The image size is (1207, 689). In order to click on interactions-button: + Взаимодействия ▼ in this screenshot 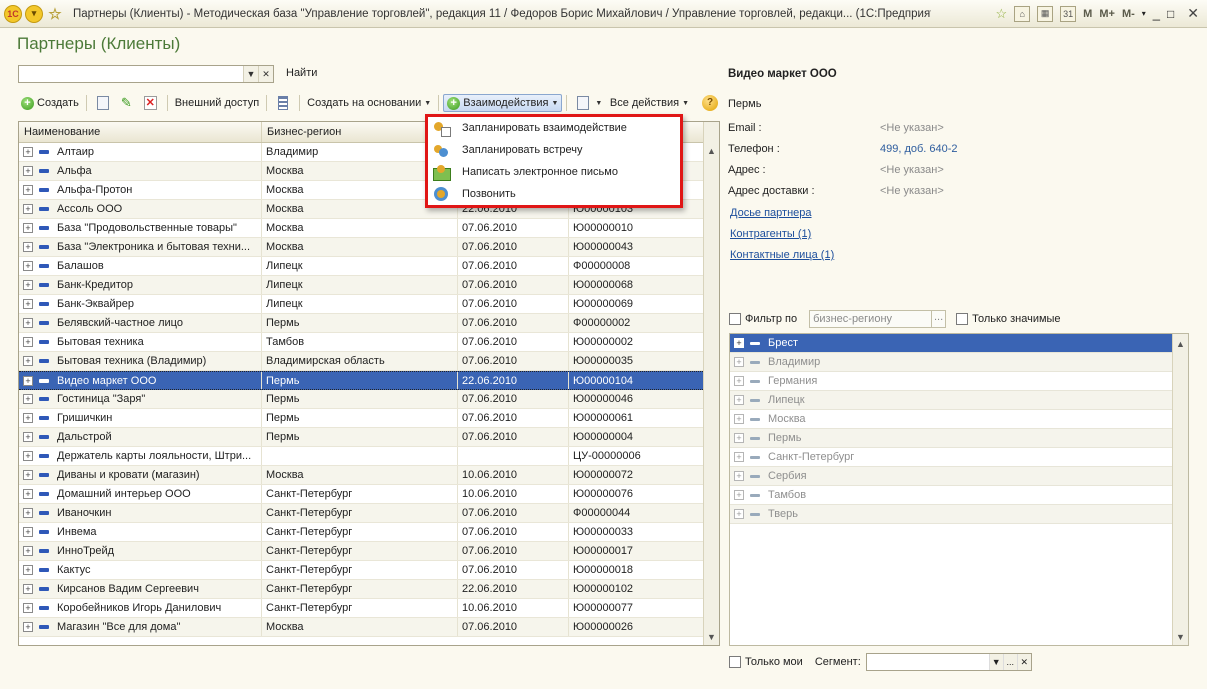, I will do `click(503, 103)`.